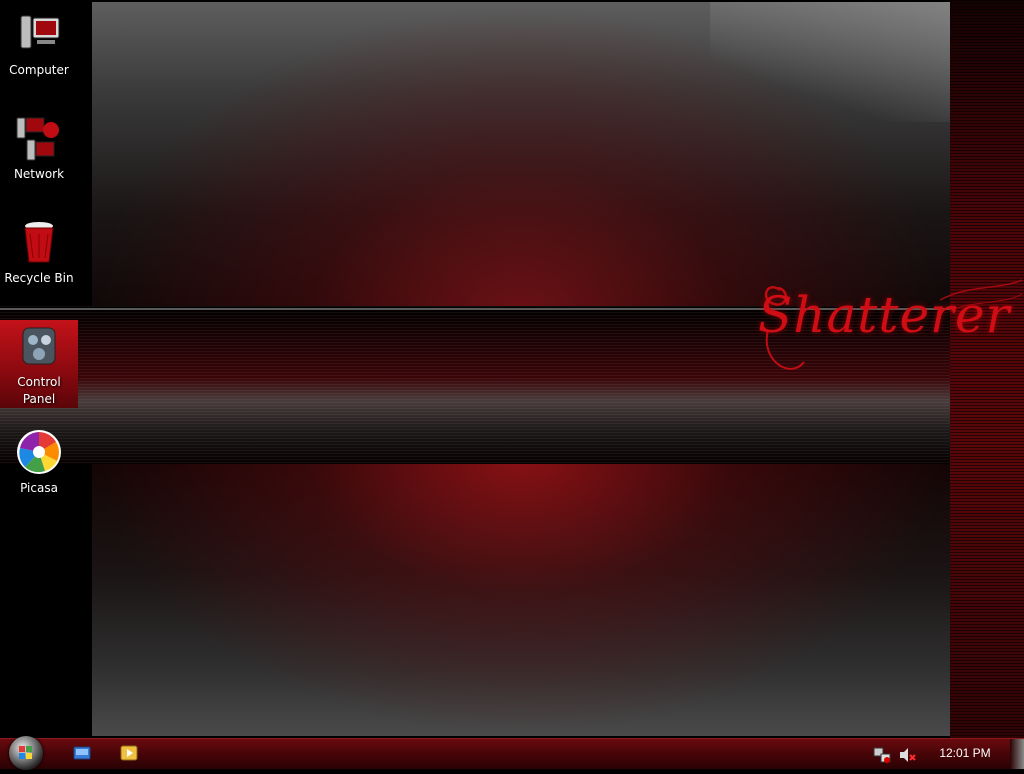 This screenshot has width=1024, height=774. What do you see at coordinates (129, 753) in the screenshot?
I see `media-player-icon` at bounding box center [129, 753].